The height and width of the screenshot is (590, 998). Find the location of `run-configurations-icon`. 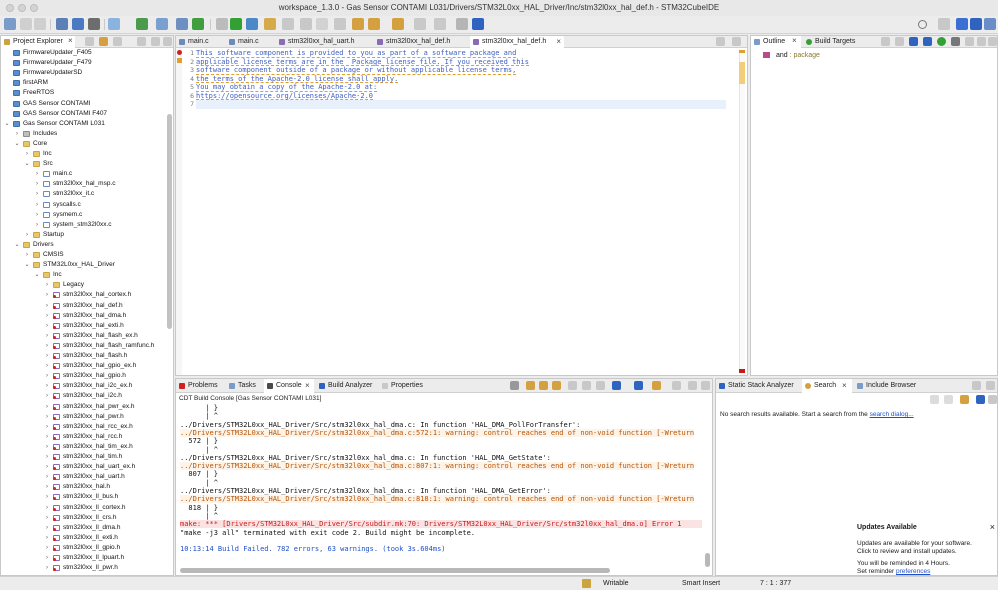

run-configurations-icon is located at coordinates (198, 24).